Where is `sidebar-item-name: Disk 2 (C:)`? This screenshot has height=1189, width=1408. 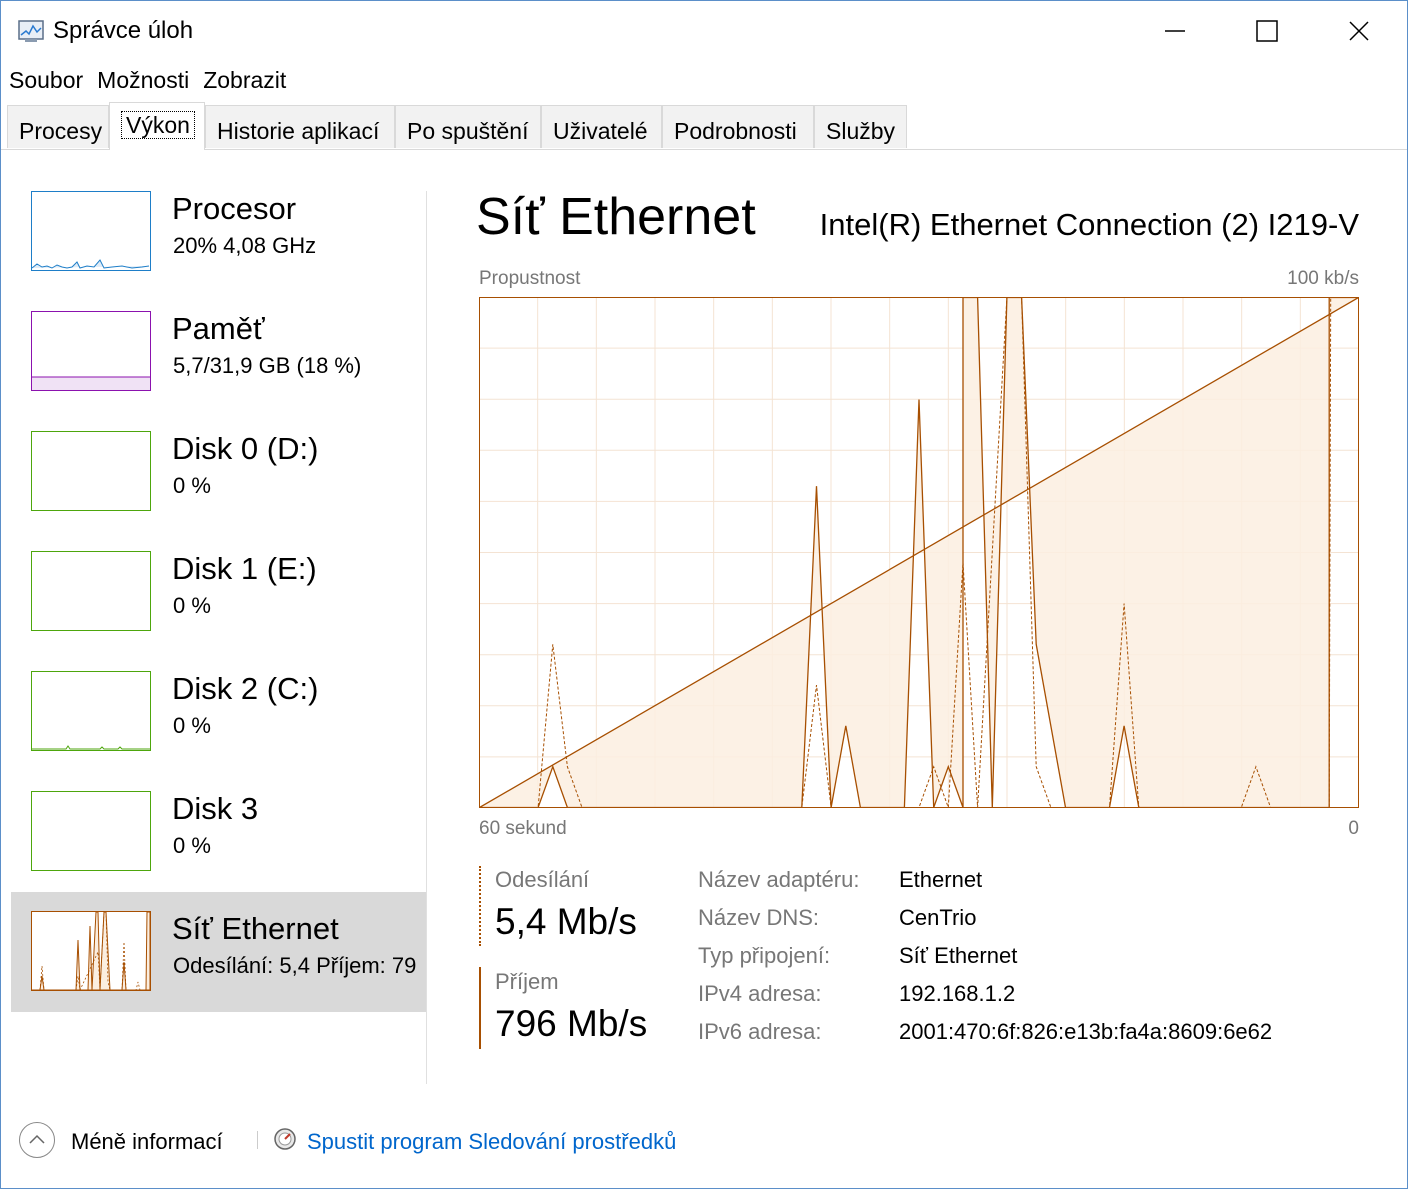 sidebar-item-name: Disk 2 (C:) is located at coordinates (245, 688).